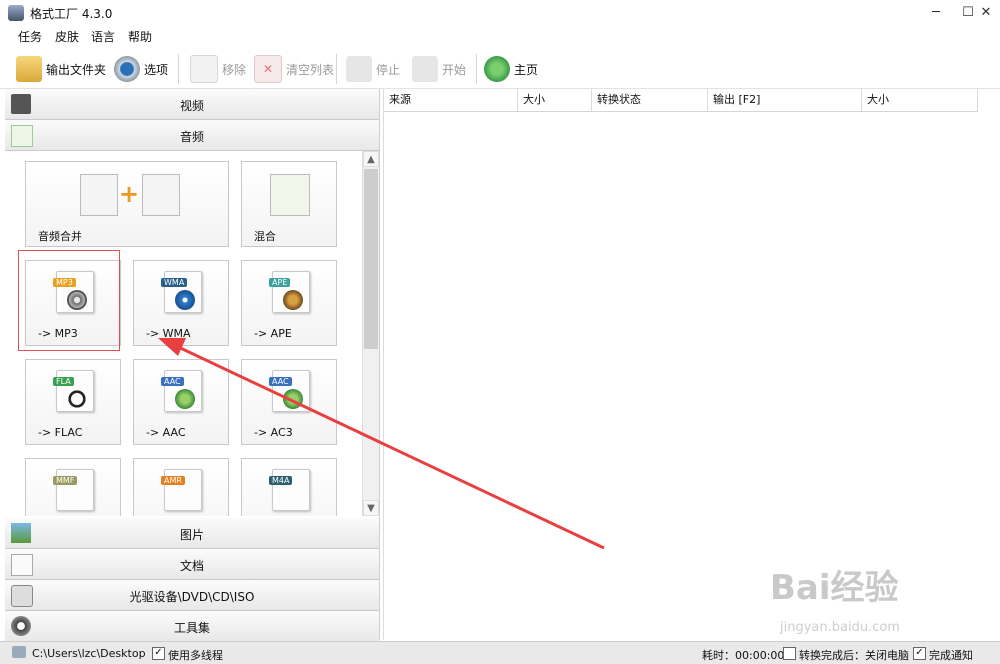  I want to click on multithread-label: 使用多线程, so click(195, 655).